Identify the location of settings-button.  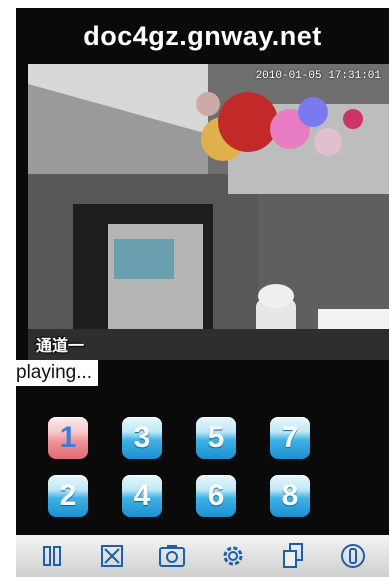
(233, 556).